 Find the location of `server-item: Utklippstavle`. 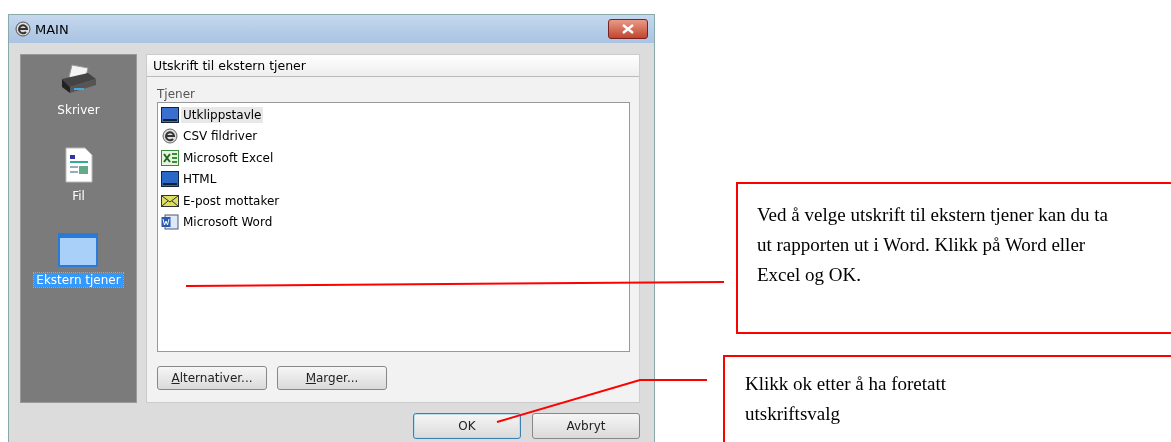

server-item: Utklippstavle is located at coordinates (222, 114).